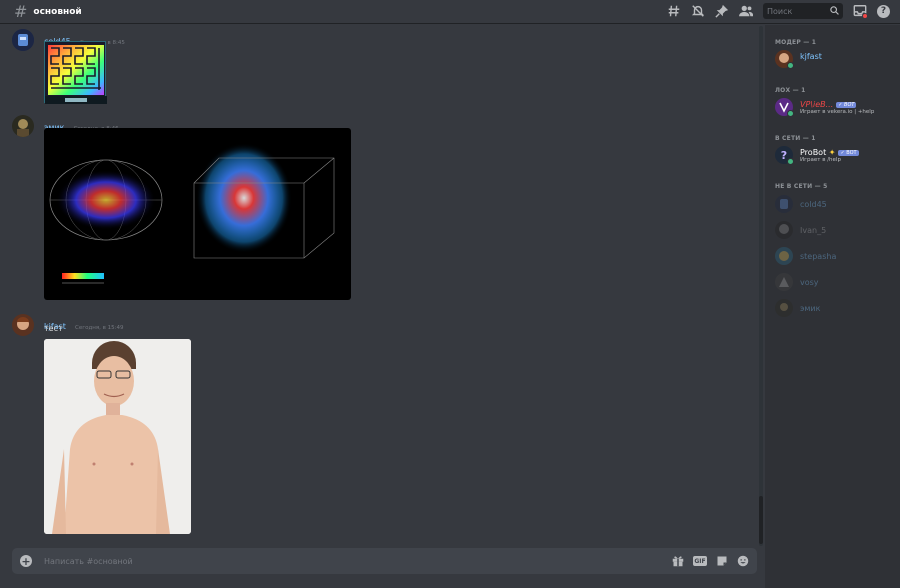 The height and width of the screenshot is (588, 900). Describe the element at coordinates (698, 11) in the screenshot. I see `mute-icon` at that location.